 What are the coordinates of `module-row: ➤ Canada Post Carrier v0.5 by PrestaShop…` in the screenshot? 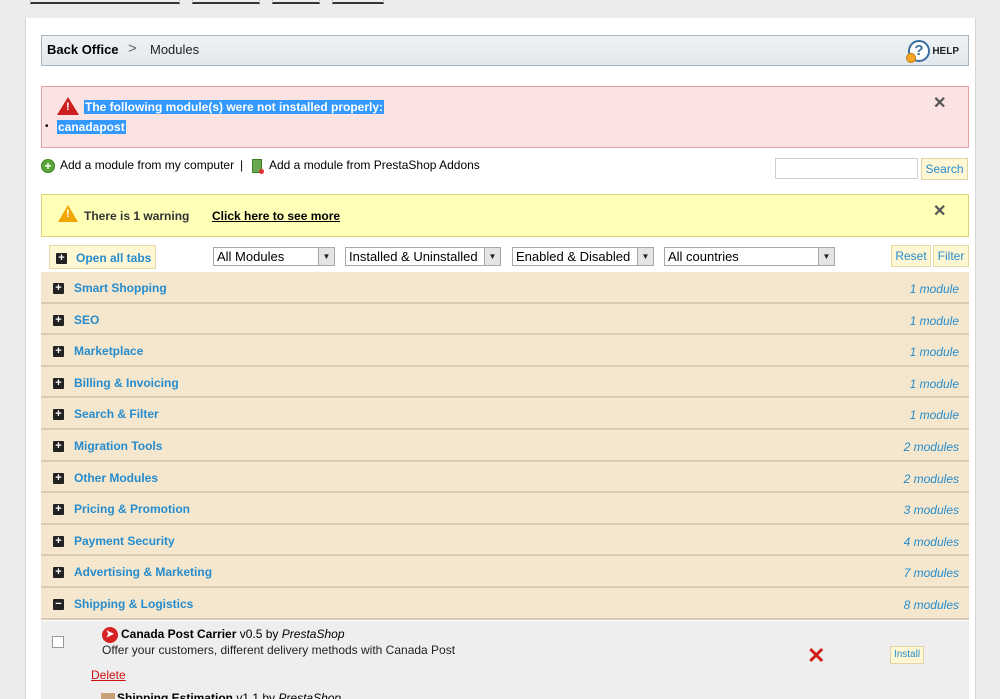 It's located at (505, 660).